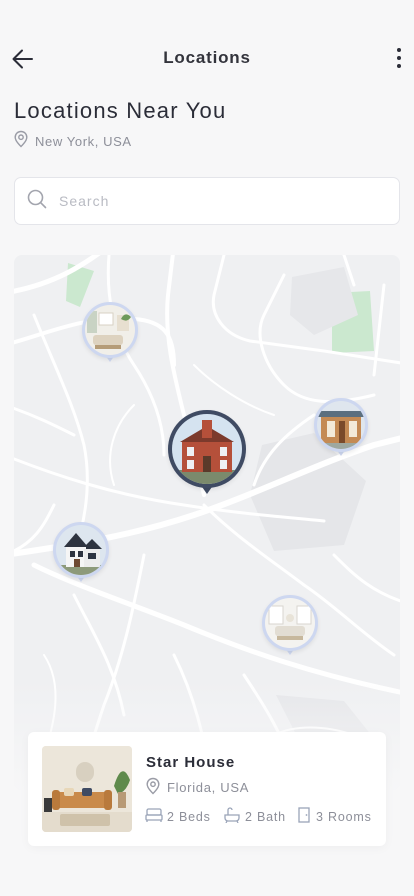 The width and height of the screenshot is (414, 896). Describe the element at coordinates (232, 816) in the screenshot. I see `bathtub-icon` at that location.